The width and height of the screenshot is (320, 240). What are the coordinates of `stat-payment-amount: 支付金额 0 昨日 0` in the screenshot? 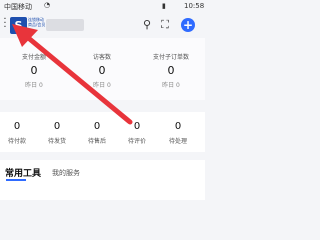 It's located at (34, 70).